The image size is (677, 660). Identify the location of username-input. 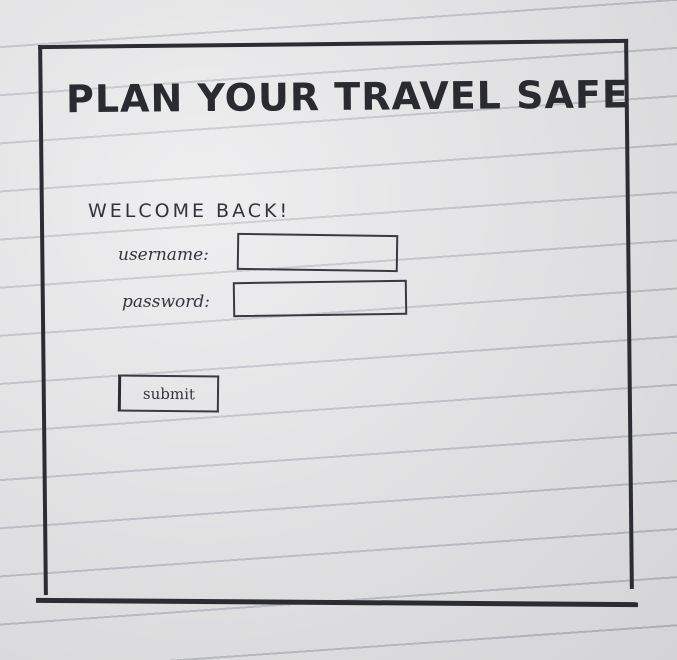
(317, 252).